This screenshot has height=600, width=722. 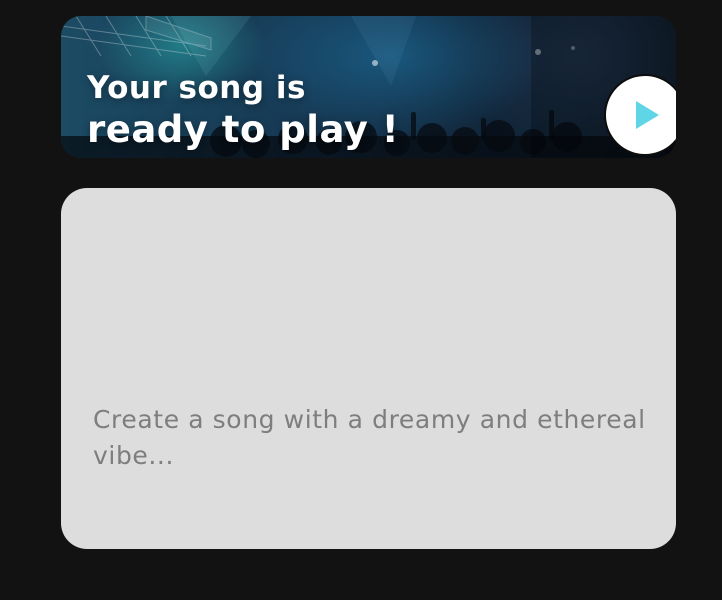 I want to click on song-prompt-input, so click(x=373, y=447).